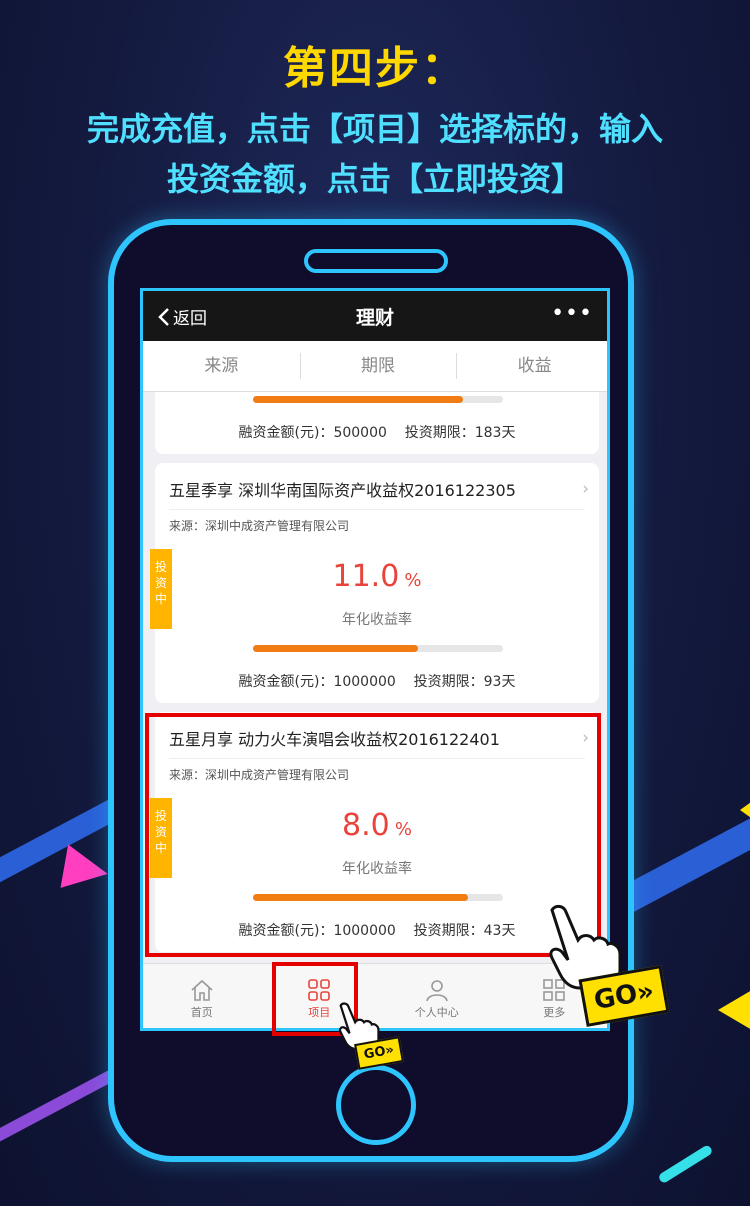 Image resolution: width=750 pixels, height=1206 pixels. I want to click on divider, so click(377, 509).